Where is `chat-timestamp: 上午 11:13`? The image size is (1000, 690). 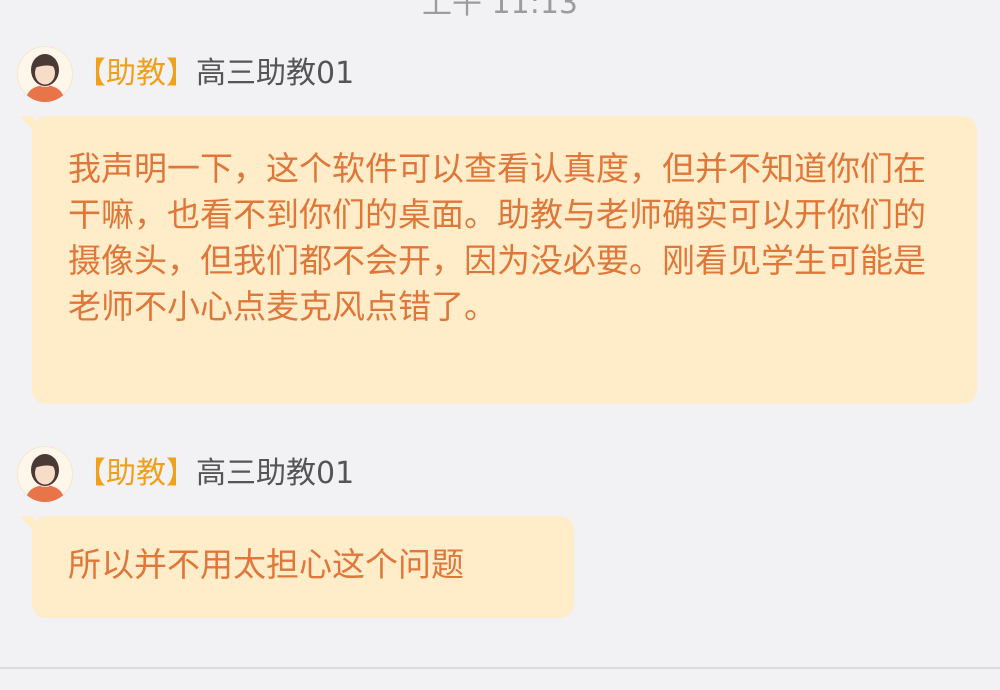
chat-timestamp: 上午 11:13 is located at coordinates (500, 10).